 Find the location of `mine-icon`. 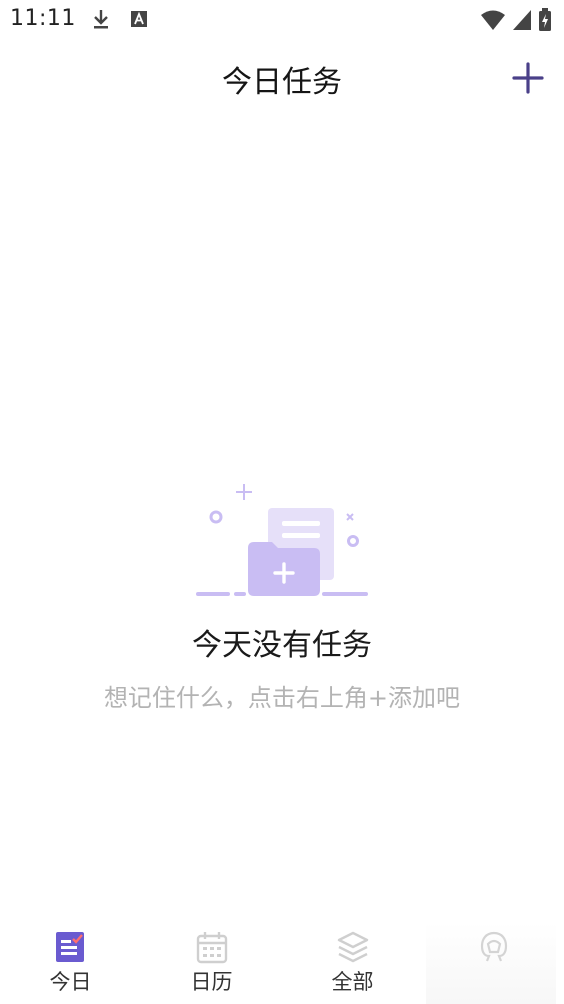

mine-icon is located at coordinates (493, 946).